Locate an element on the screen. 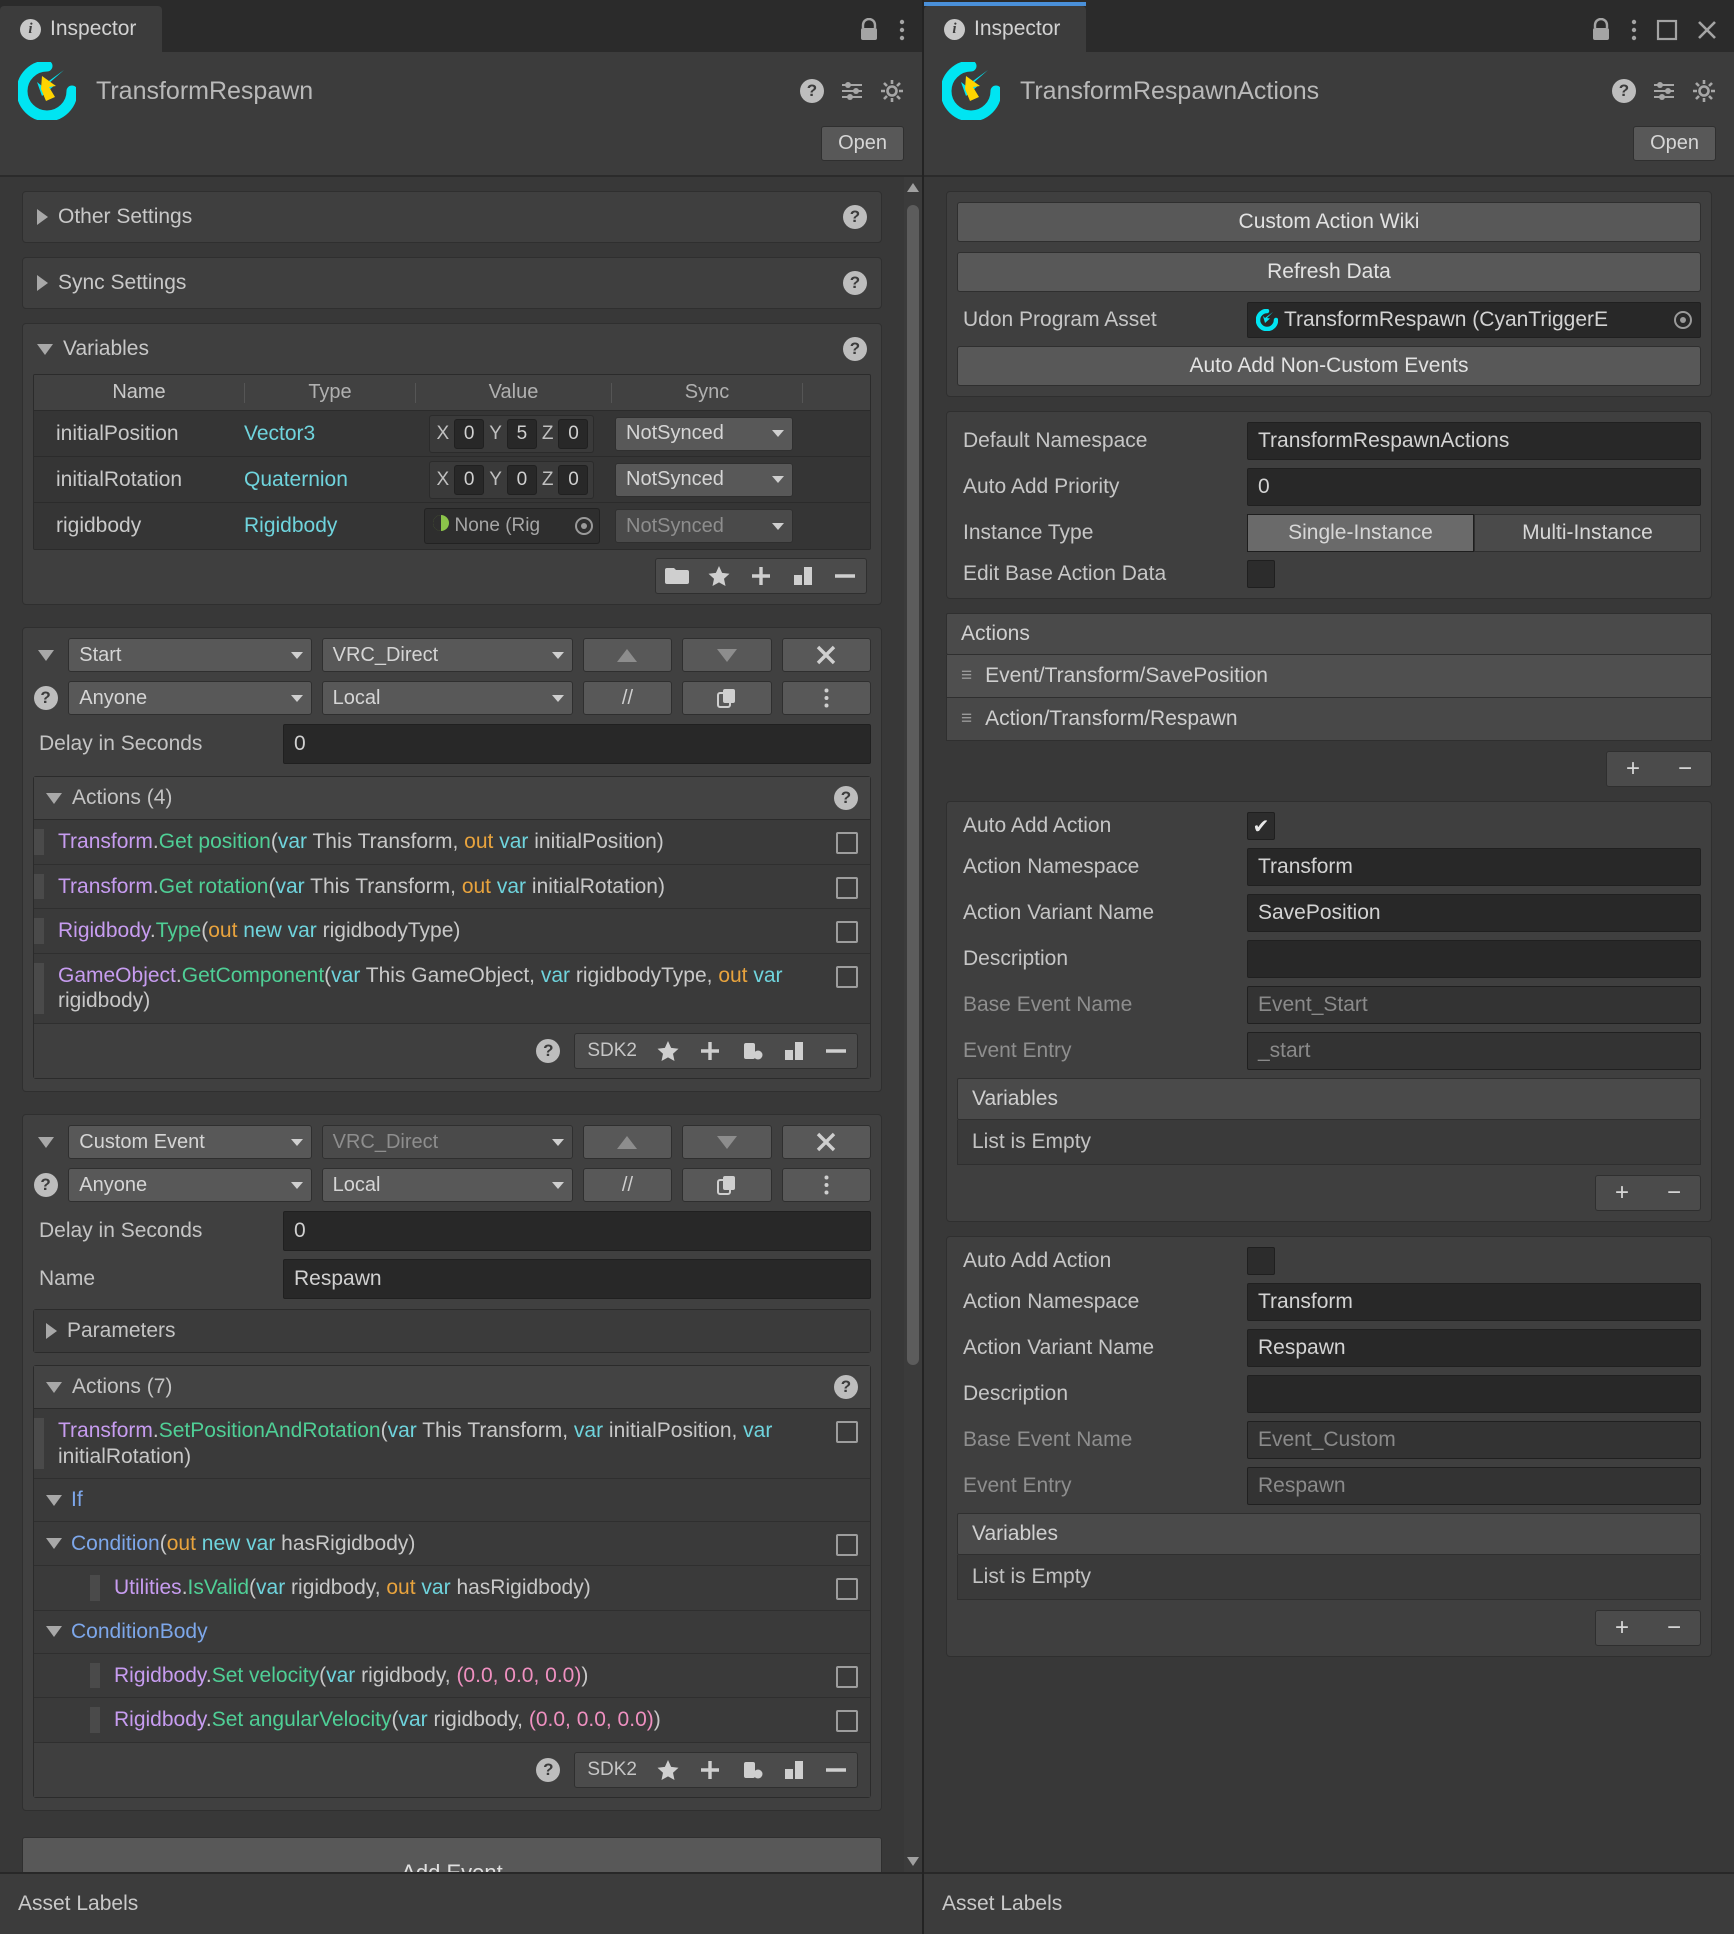 The width and height of the screenshot is (1734, 1934). add-variable-button: + is located at coordinates (1622, 1193).